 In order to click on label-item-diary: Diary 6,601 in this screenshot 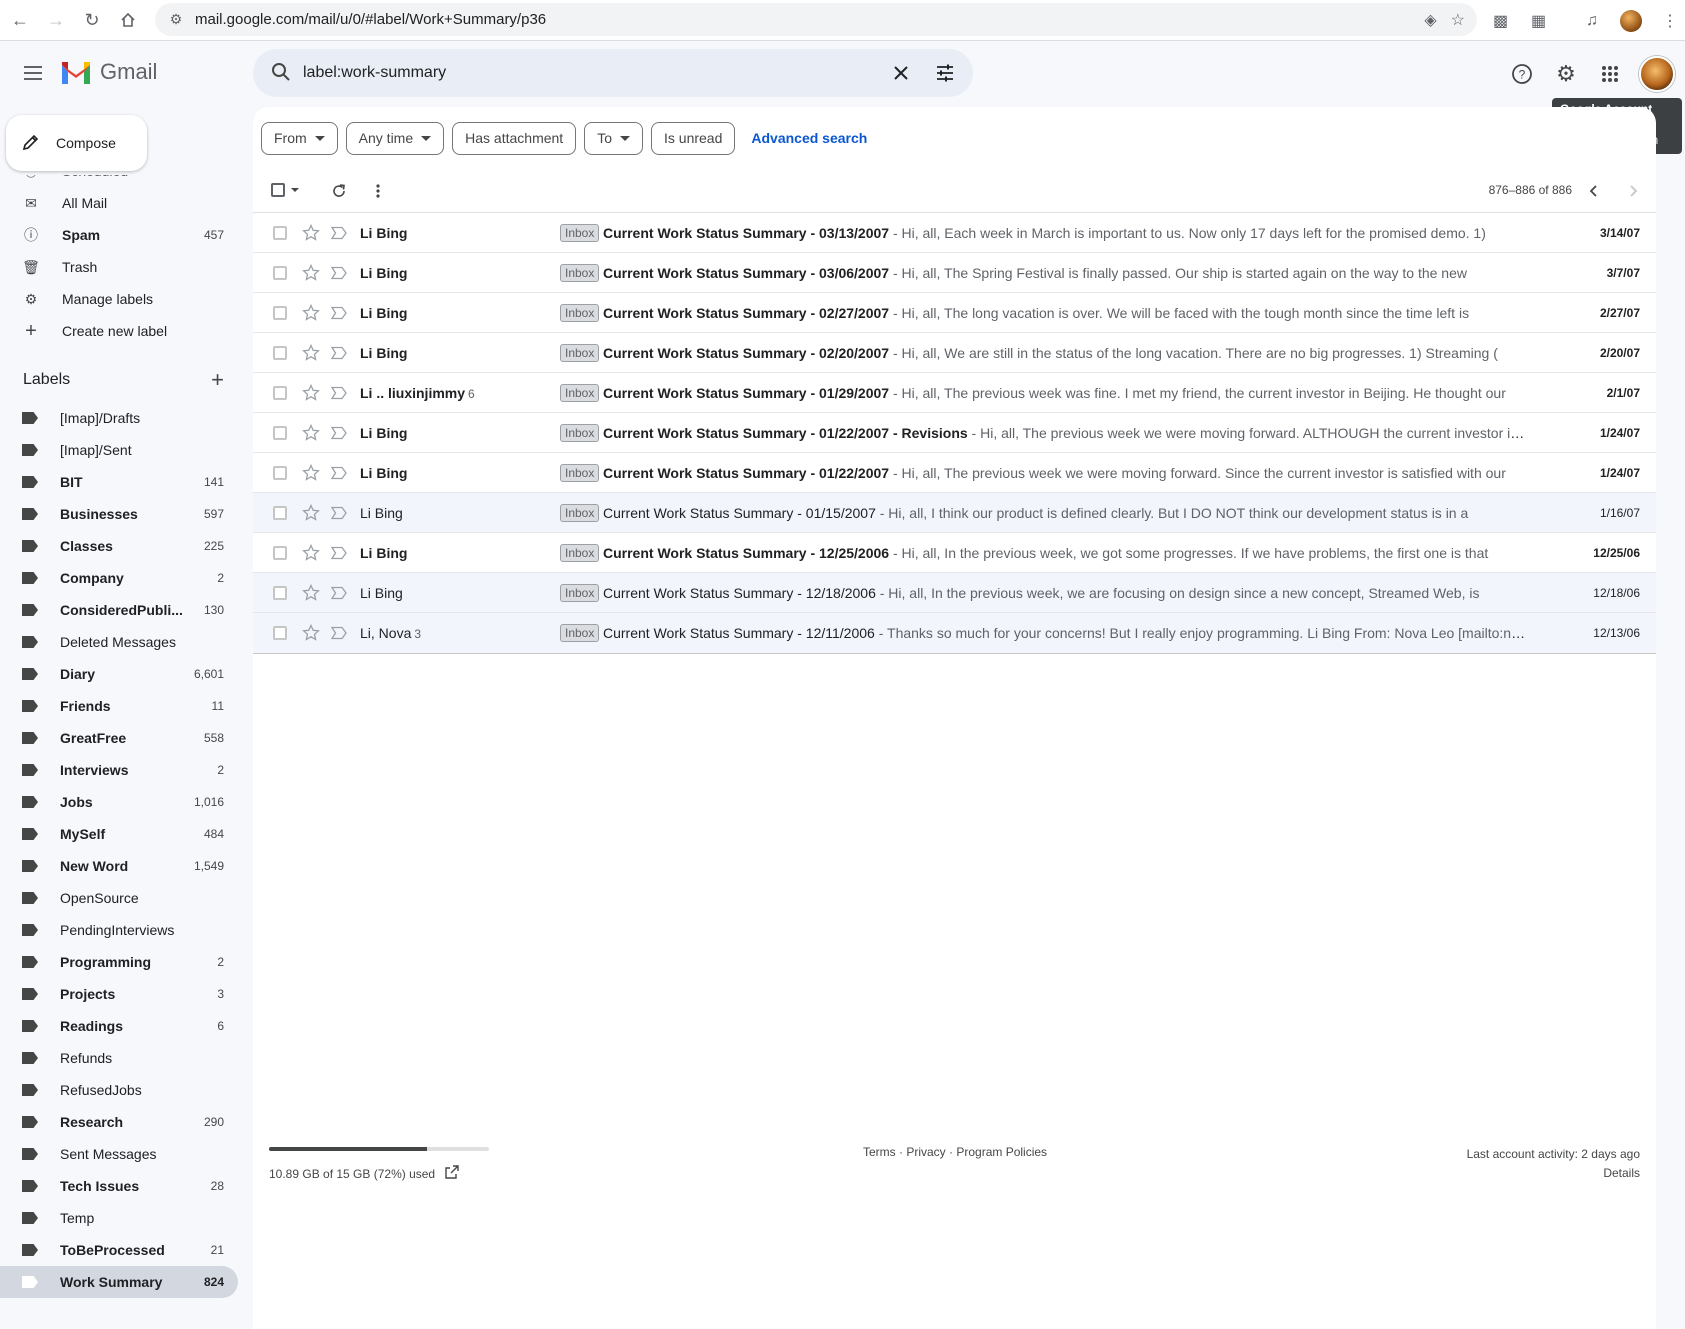, I will do `click(119, 674)`.